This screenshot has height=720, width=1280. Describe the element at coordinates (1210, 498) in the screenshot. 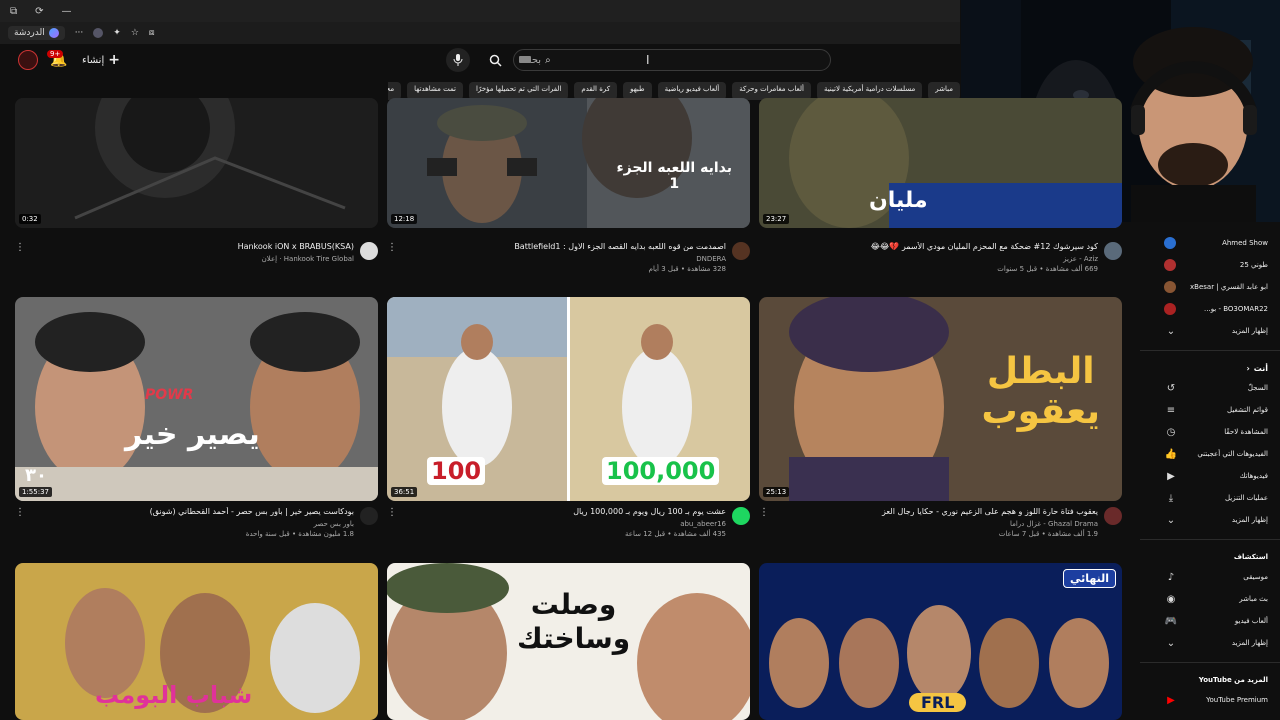

I see `you-item: عمليات التنزيل ⤓` at that location.